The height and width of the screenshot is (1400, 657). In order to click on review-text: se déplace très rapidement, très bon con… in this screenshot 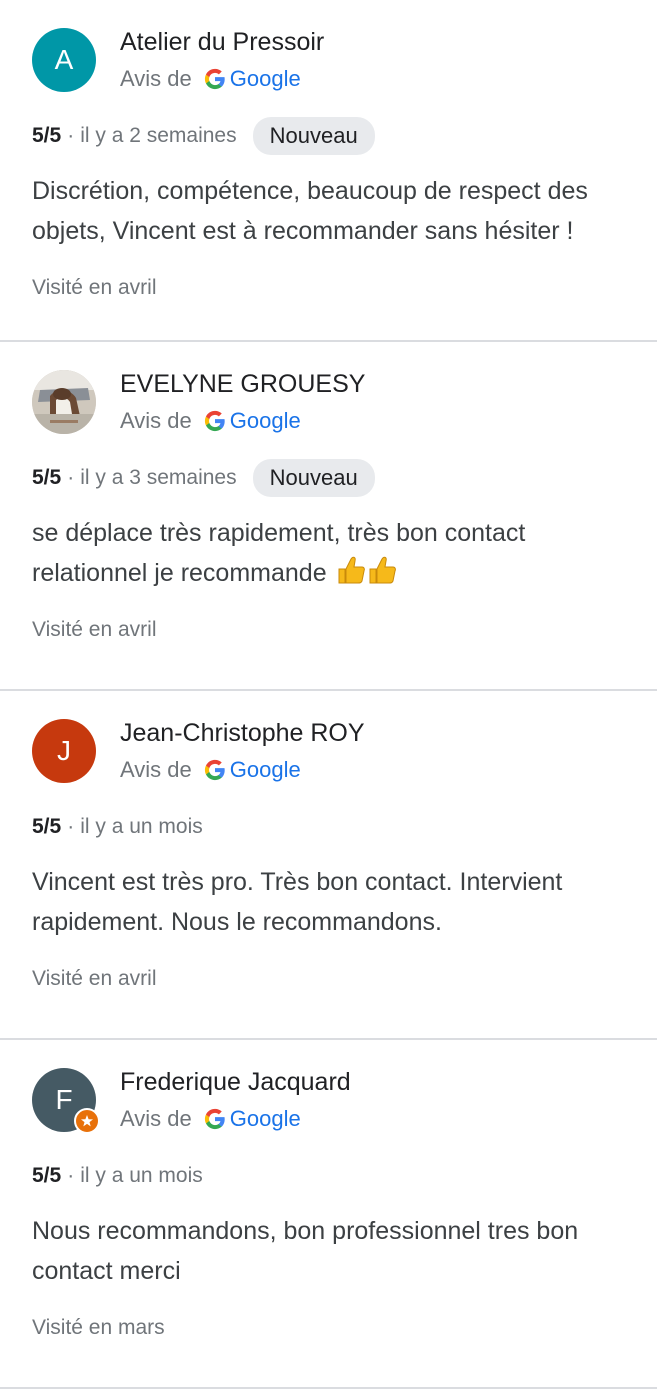, I will do `click(338, 555)`.